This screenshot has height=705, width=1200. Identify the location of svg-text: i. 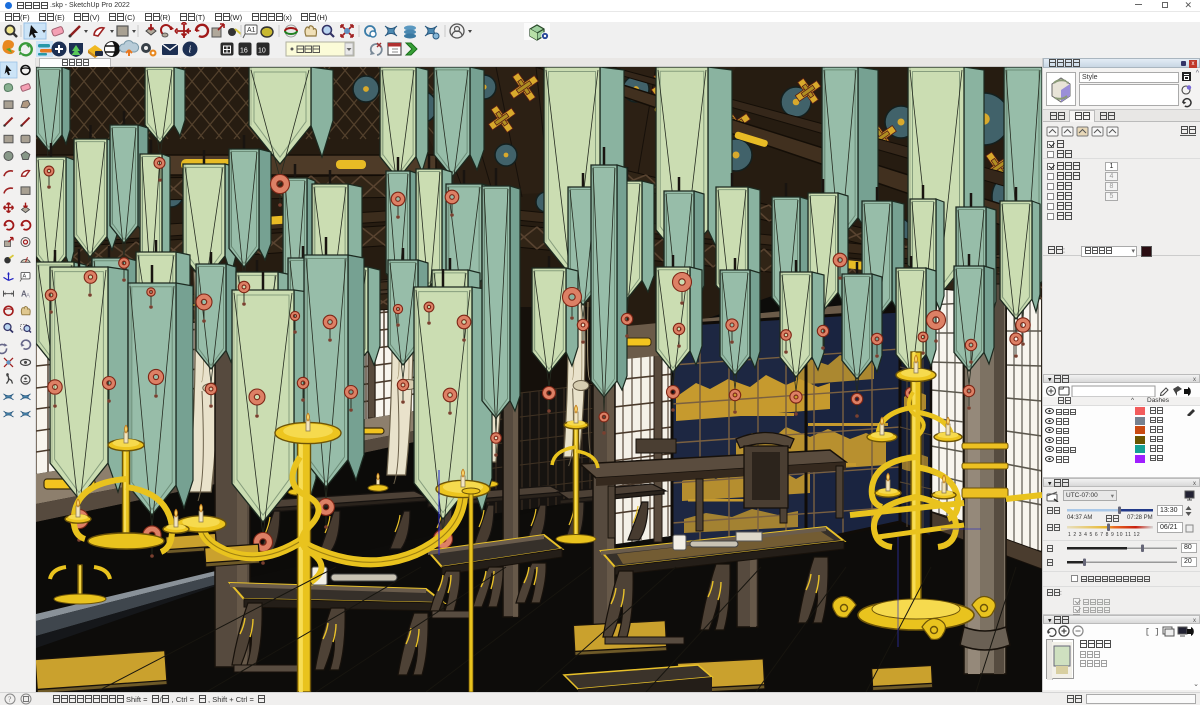
(190, 50).